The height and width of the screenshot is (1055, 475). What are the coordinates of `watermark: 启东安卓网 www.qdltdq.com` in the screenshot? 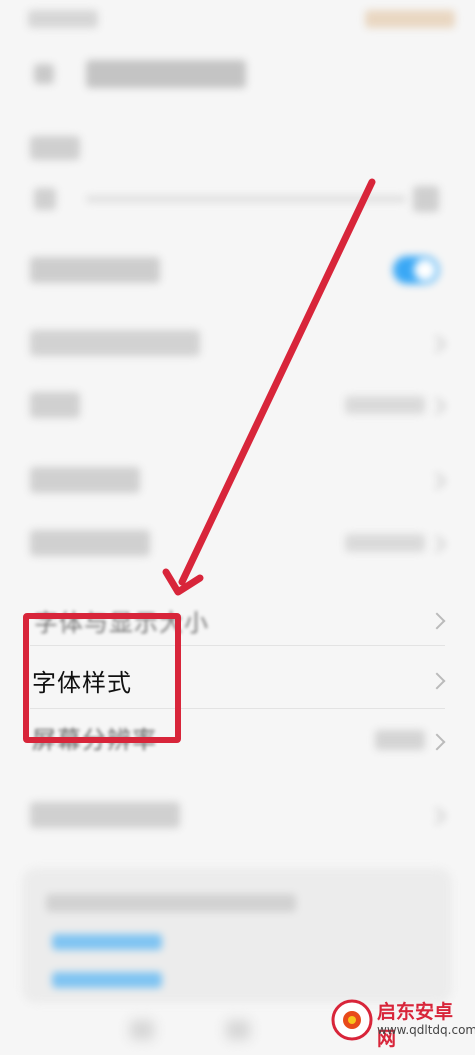 It's located at (402, 1022).